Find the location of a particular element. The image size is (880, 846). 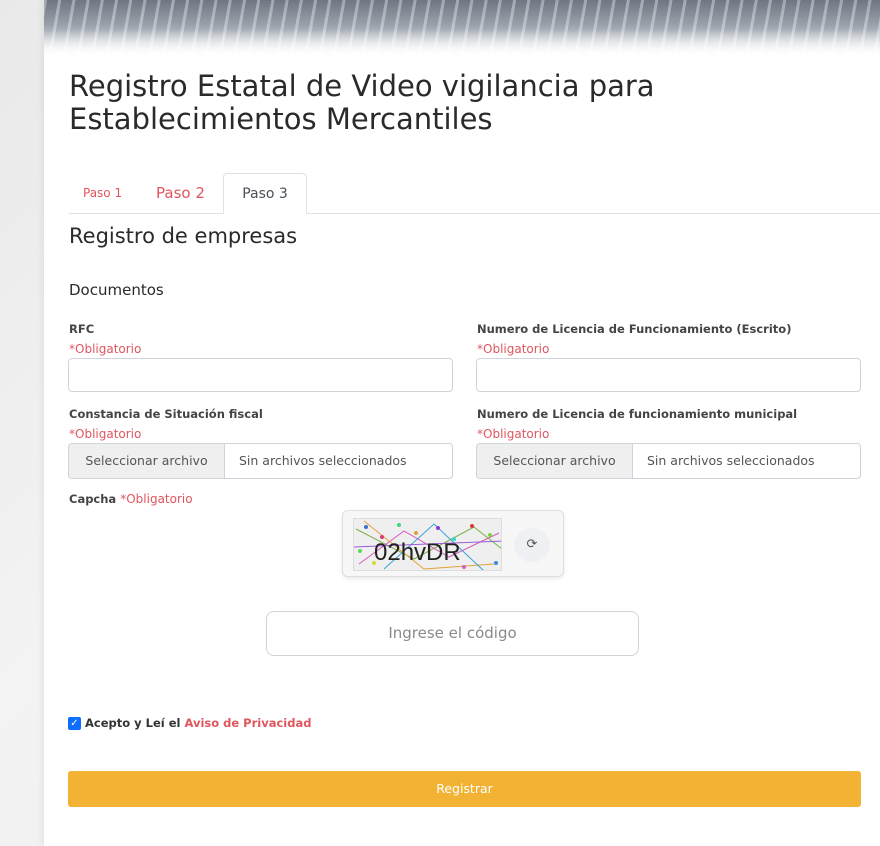

constancia-label: Constancia de Situación fiscal is located at coordinates (166, 414).